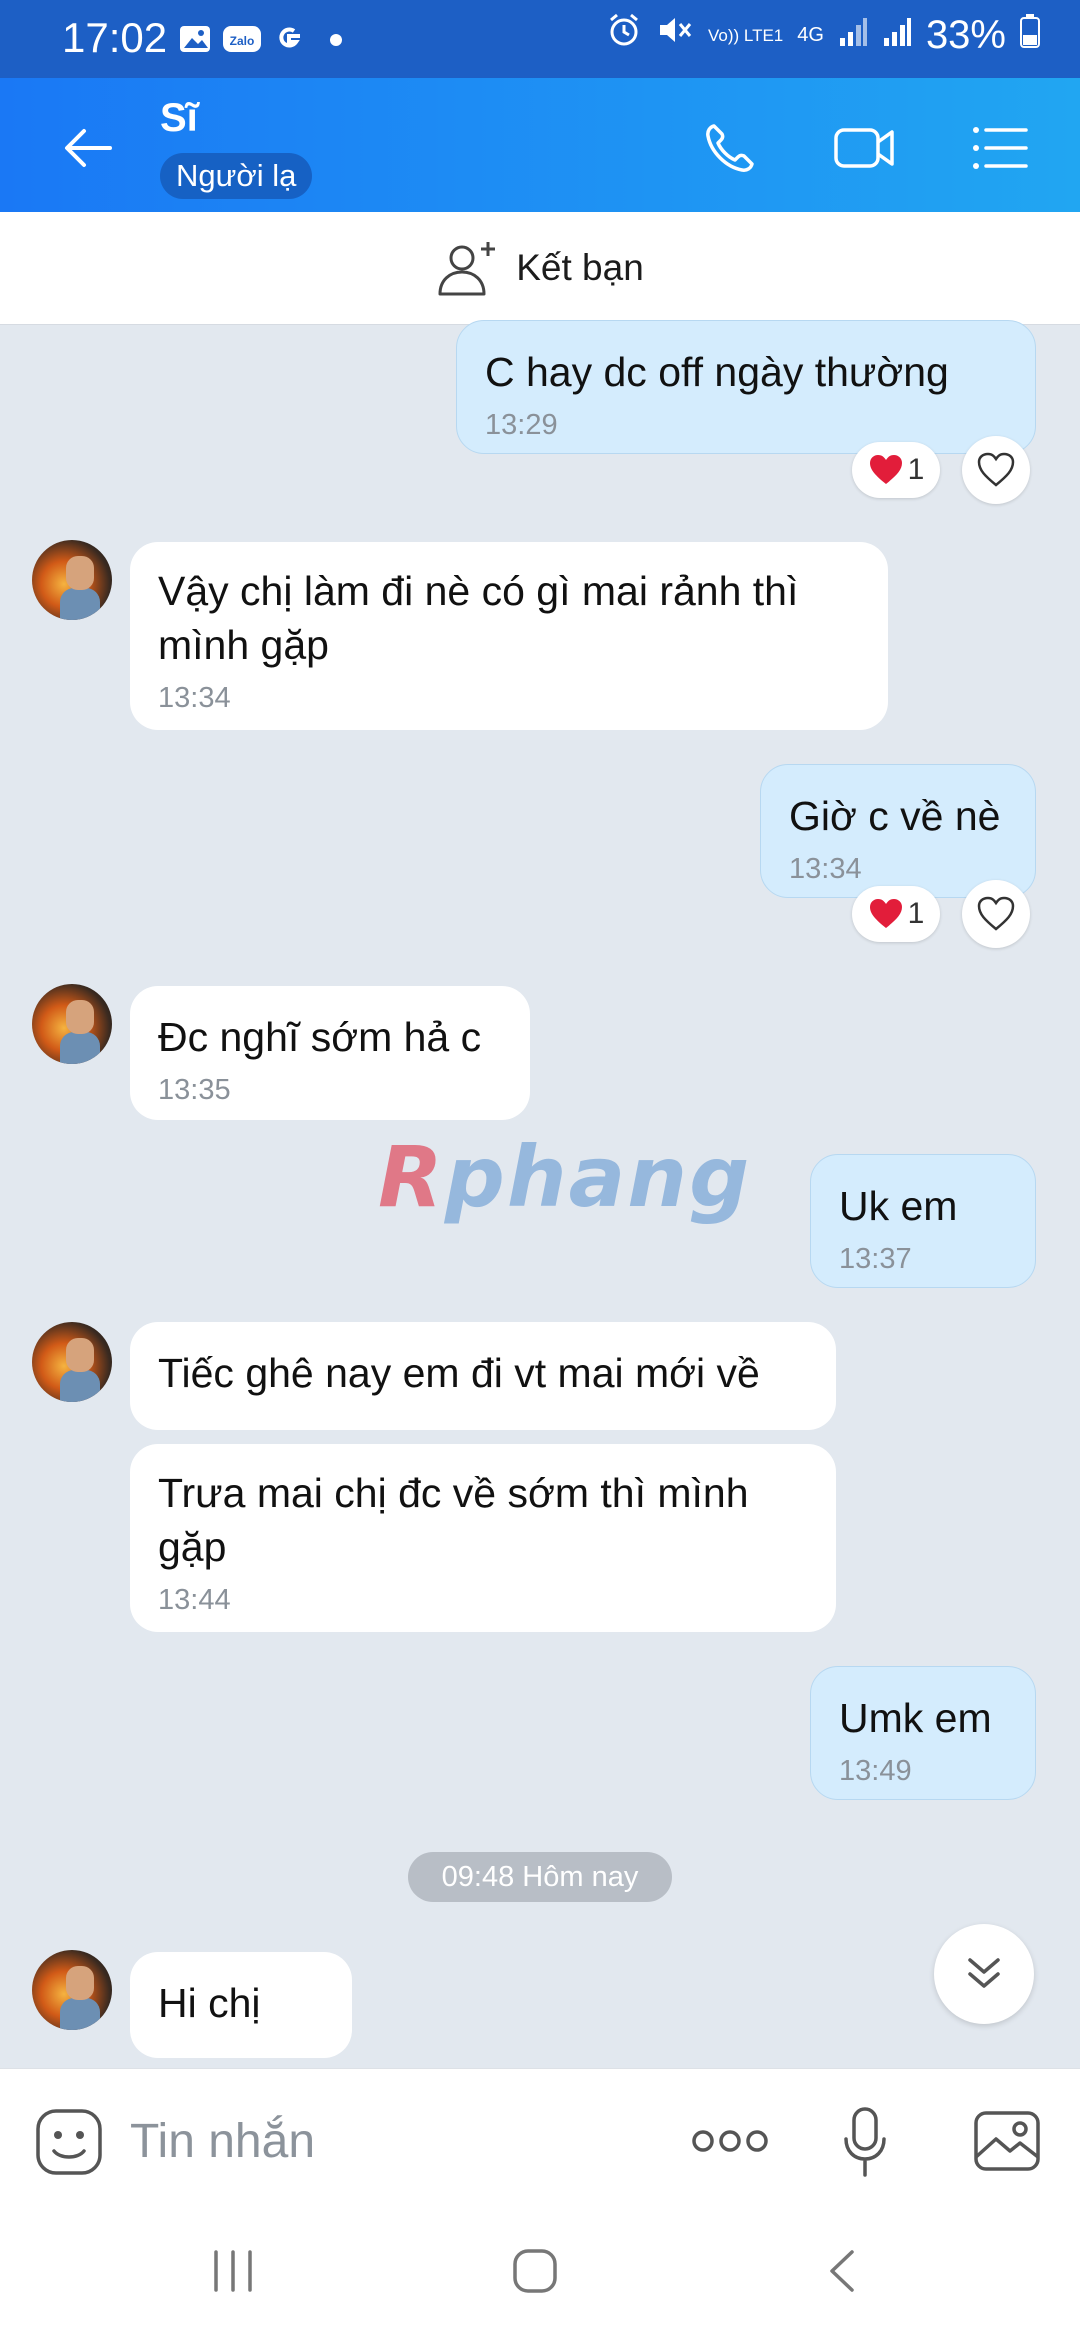 Image resolution: width=1080 pixels, height=2340 pixels. What do you see at coordinates (194, 1090) in the screenshot?
I see `message-time: 13:35` at bounding box center [194, 1090].